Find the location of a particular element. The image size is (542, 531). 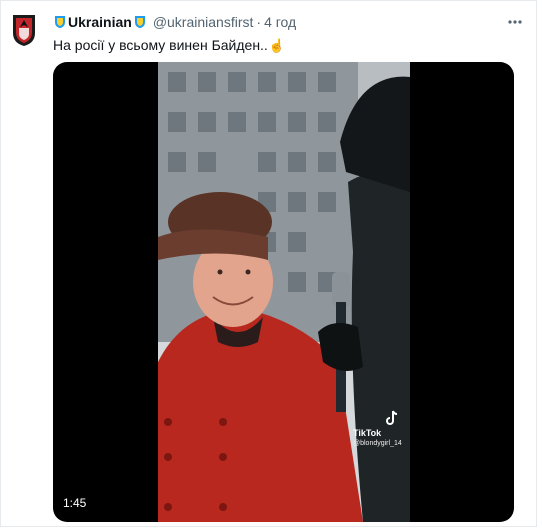

user-handle: @ukrainiansfirst is located at coordinates (203, 22).